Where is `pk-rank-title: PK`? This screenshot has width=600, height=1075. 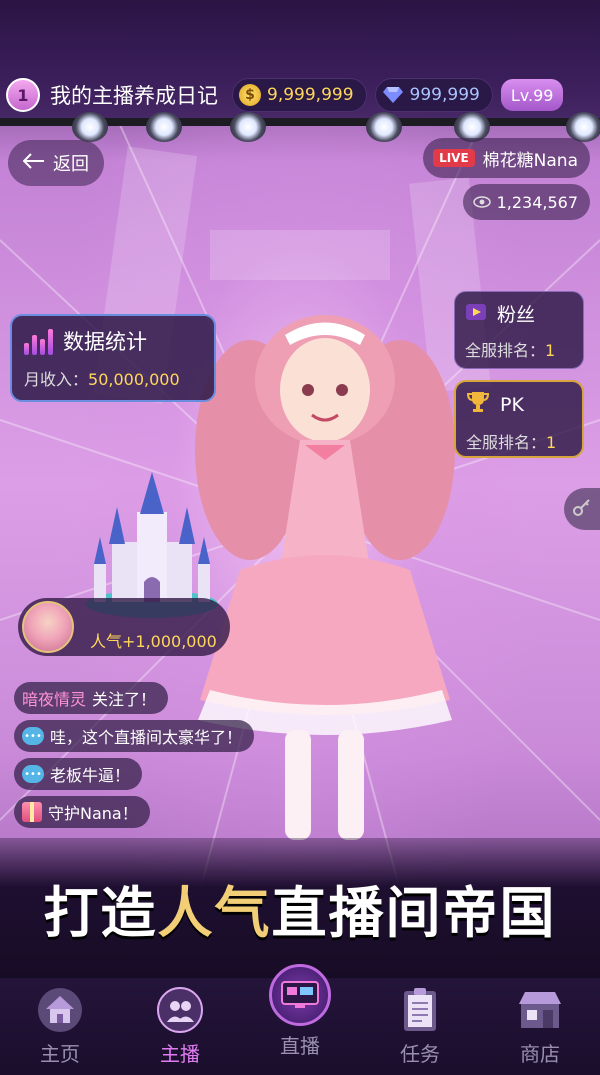 pk-rank-title: PK is located at coordinates (512, 404).